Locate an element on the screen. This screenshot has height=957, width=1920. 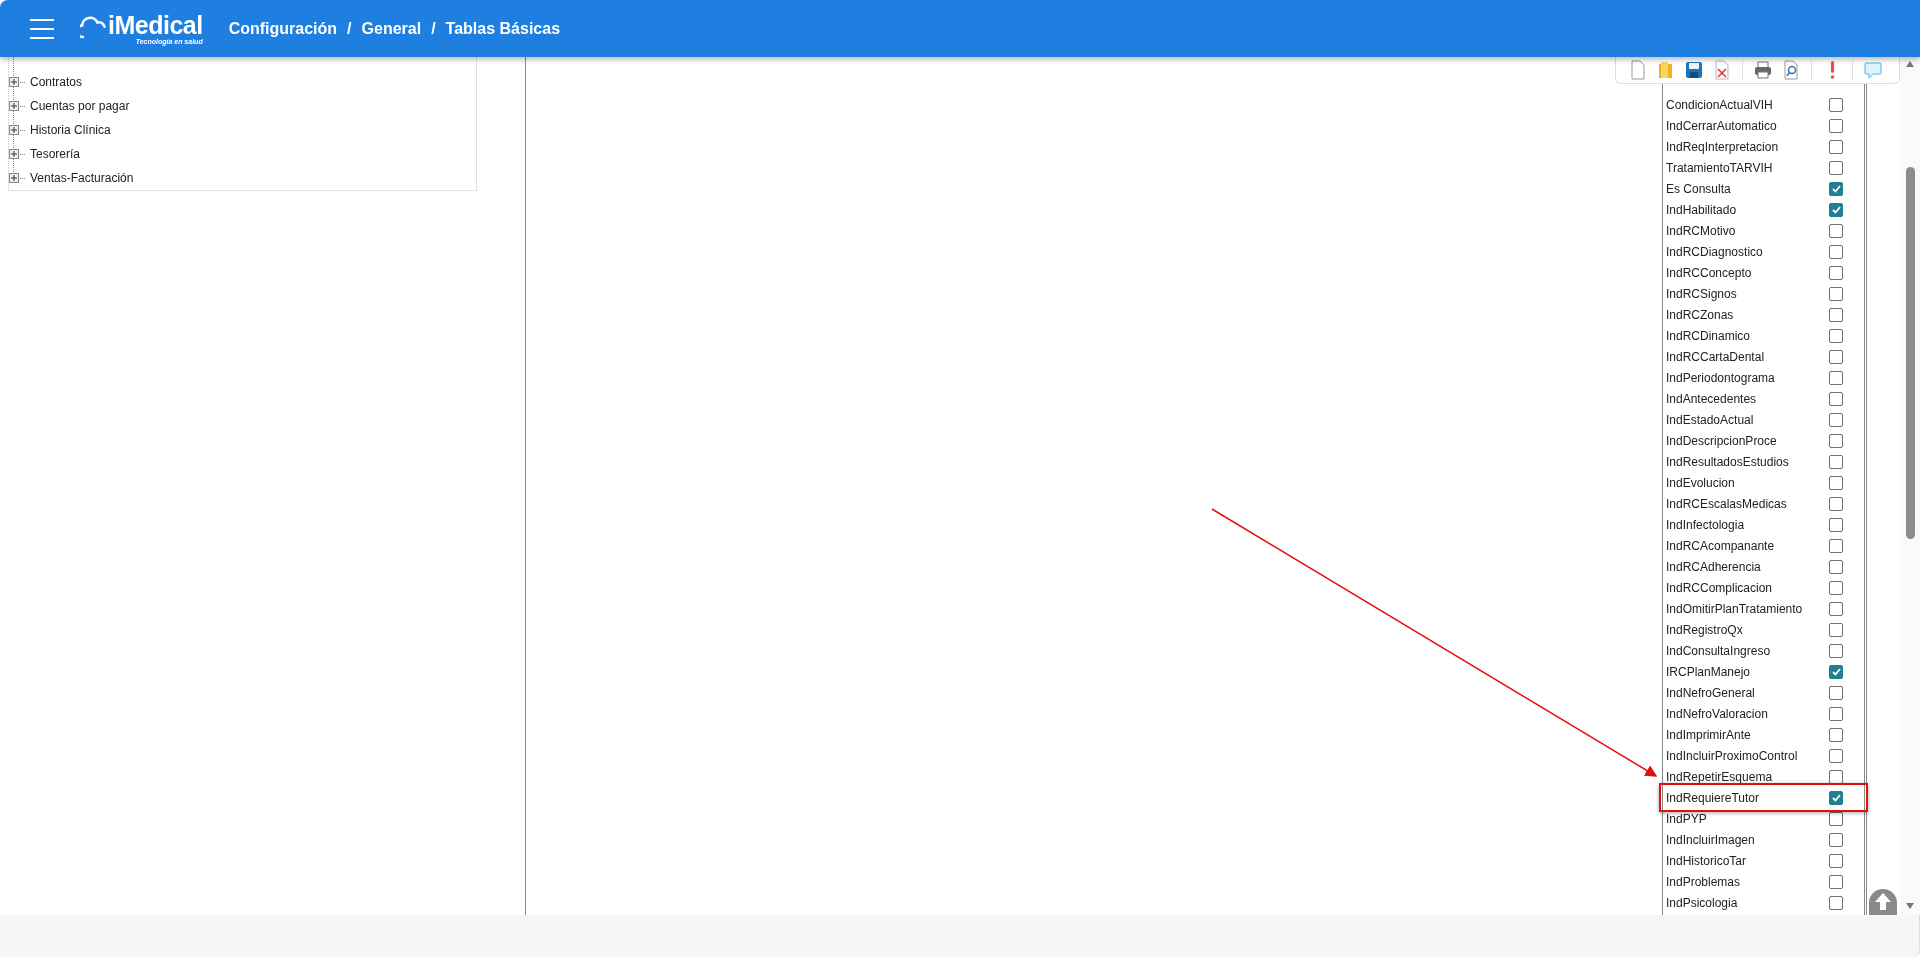
save-icon is located at coordinates (1694, 70).